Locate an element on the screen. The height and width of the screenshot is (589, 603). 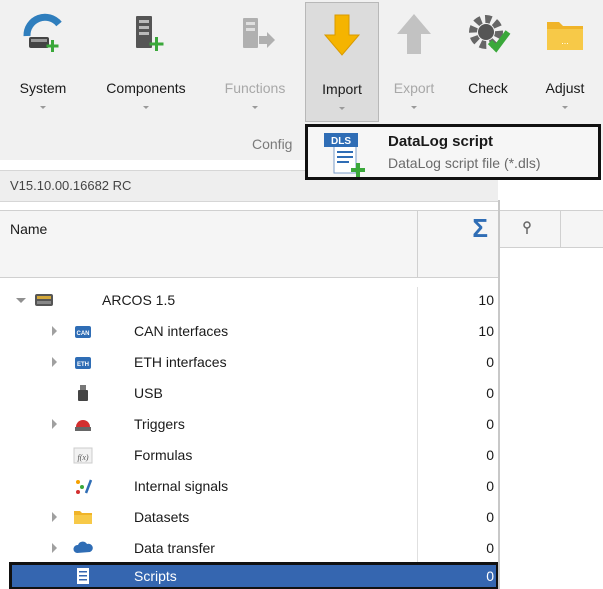
tree-row-arcos: ARCOS 1.5 10 is located at coordinates (254, 300).